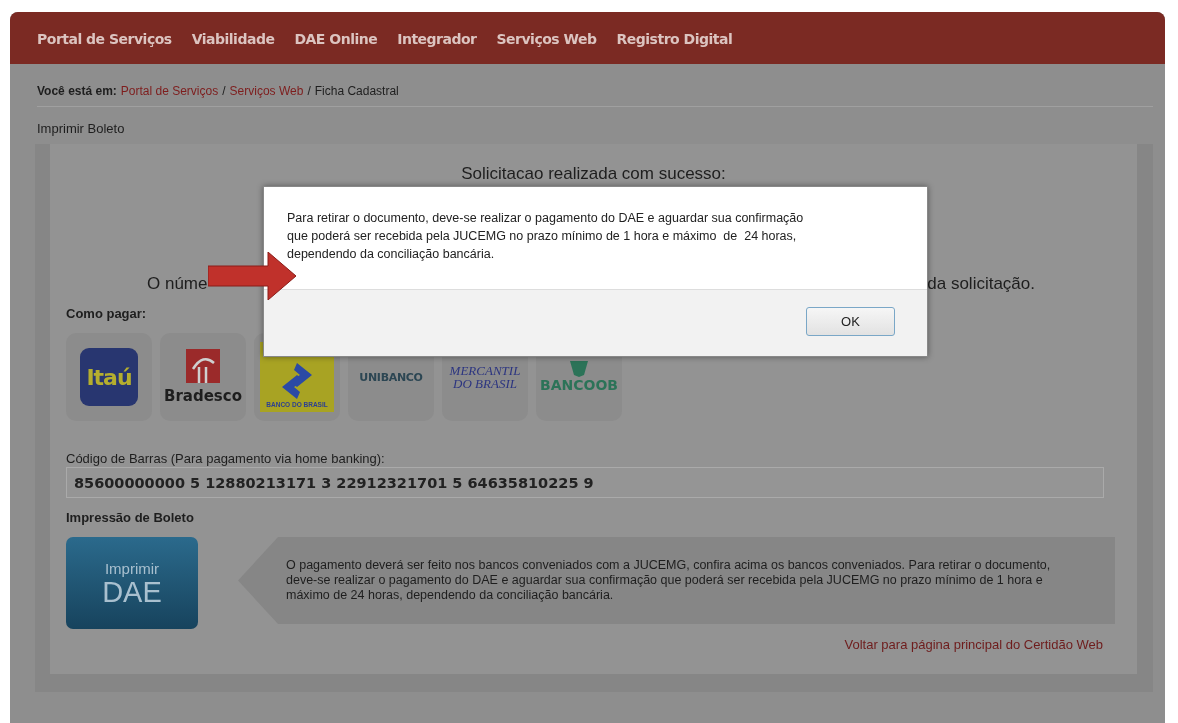 The image size is (1178, 723). Describe the element at coordinates (981, 284) in the screenshot. I see `request-number-text: da solicitação.` at that location.